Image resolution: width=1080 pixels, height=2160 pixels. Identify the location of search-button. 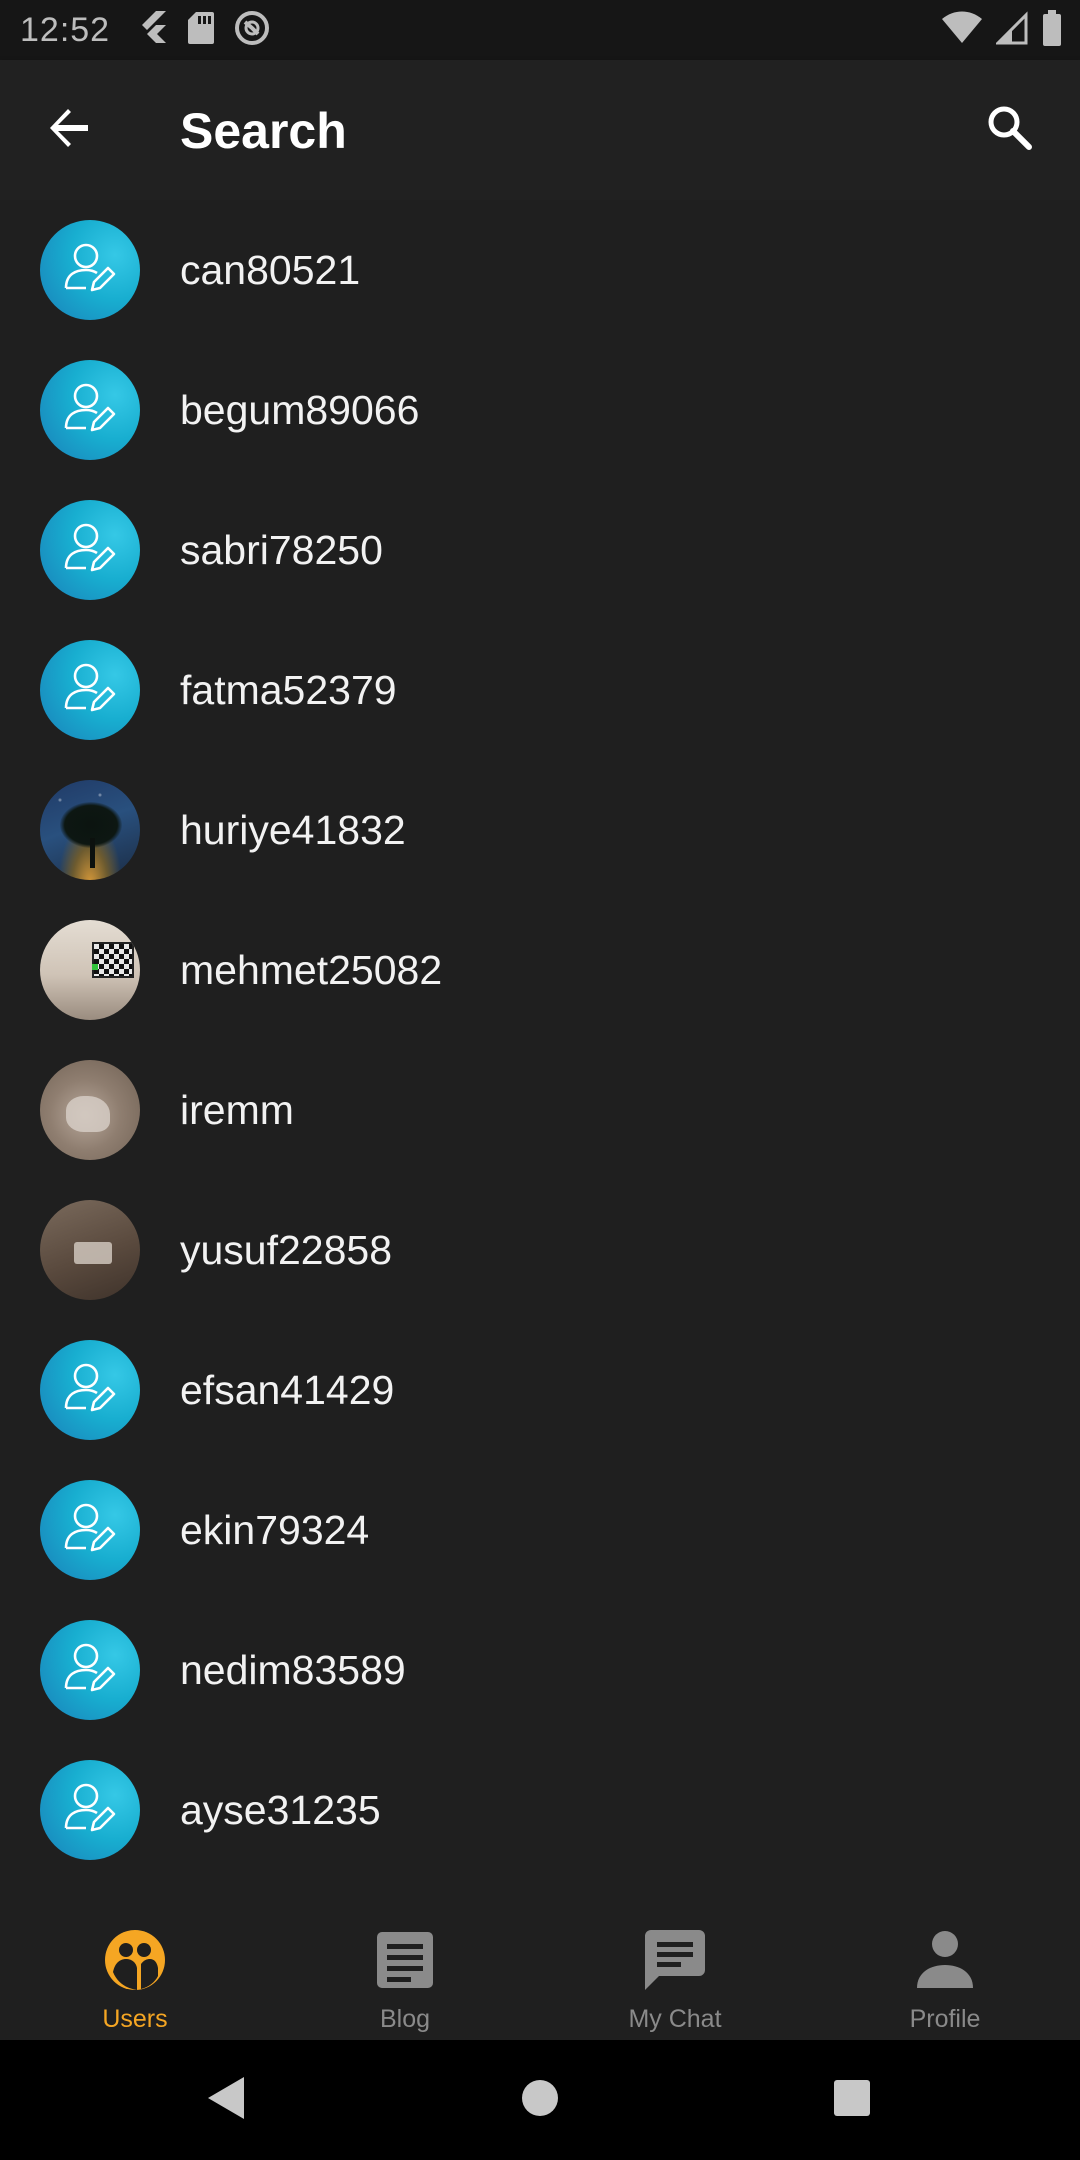
(1010, 130).